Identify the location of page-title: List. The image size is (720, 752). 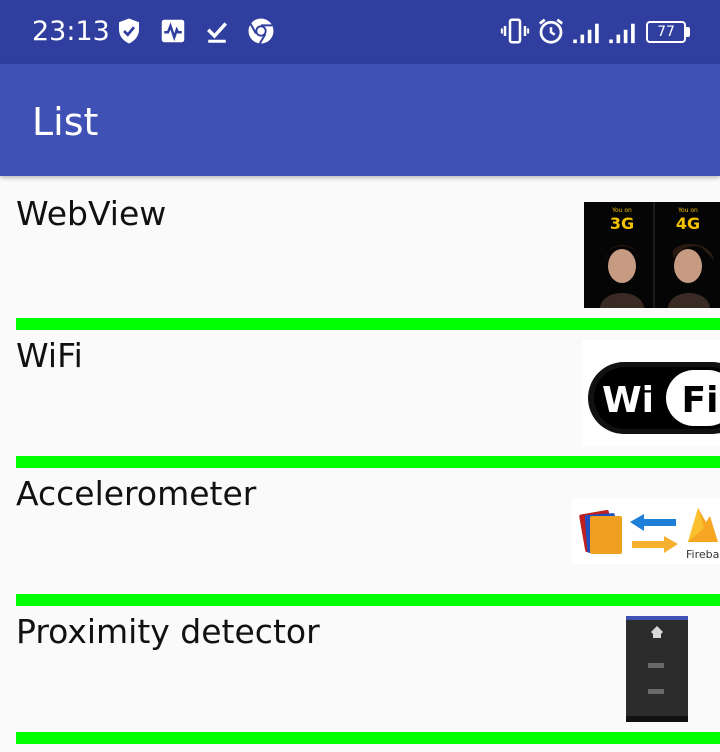
(65, 122).